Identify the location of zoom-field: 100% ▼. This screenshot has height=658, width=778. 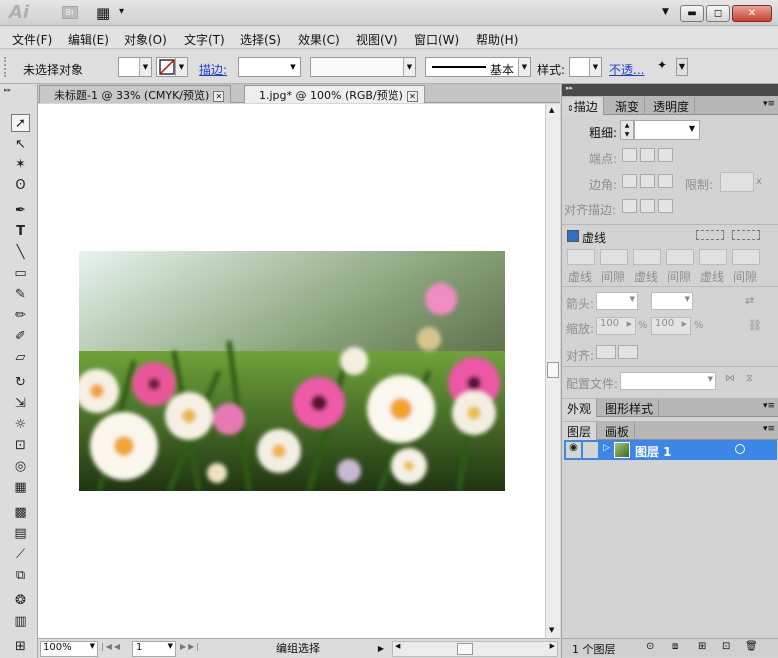
(69, 649).